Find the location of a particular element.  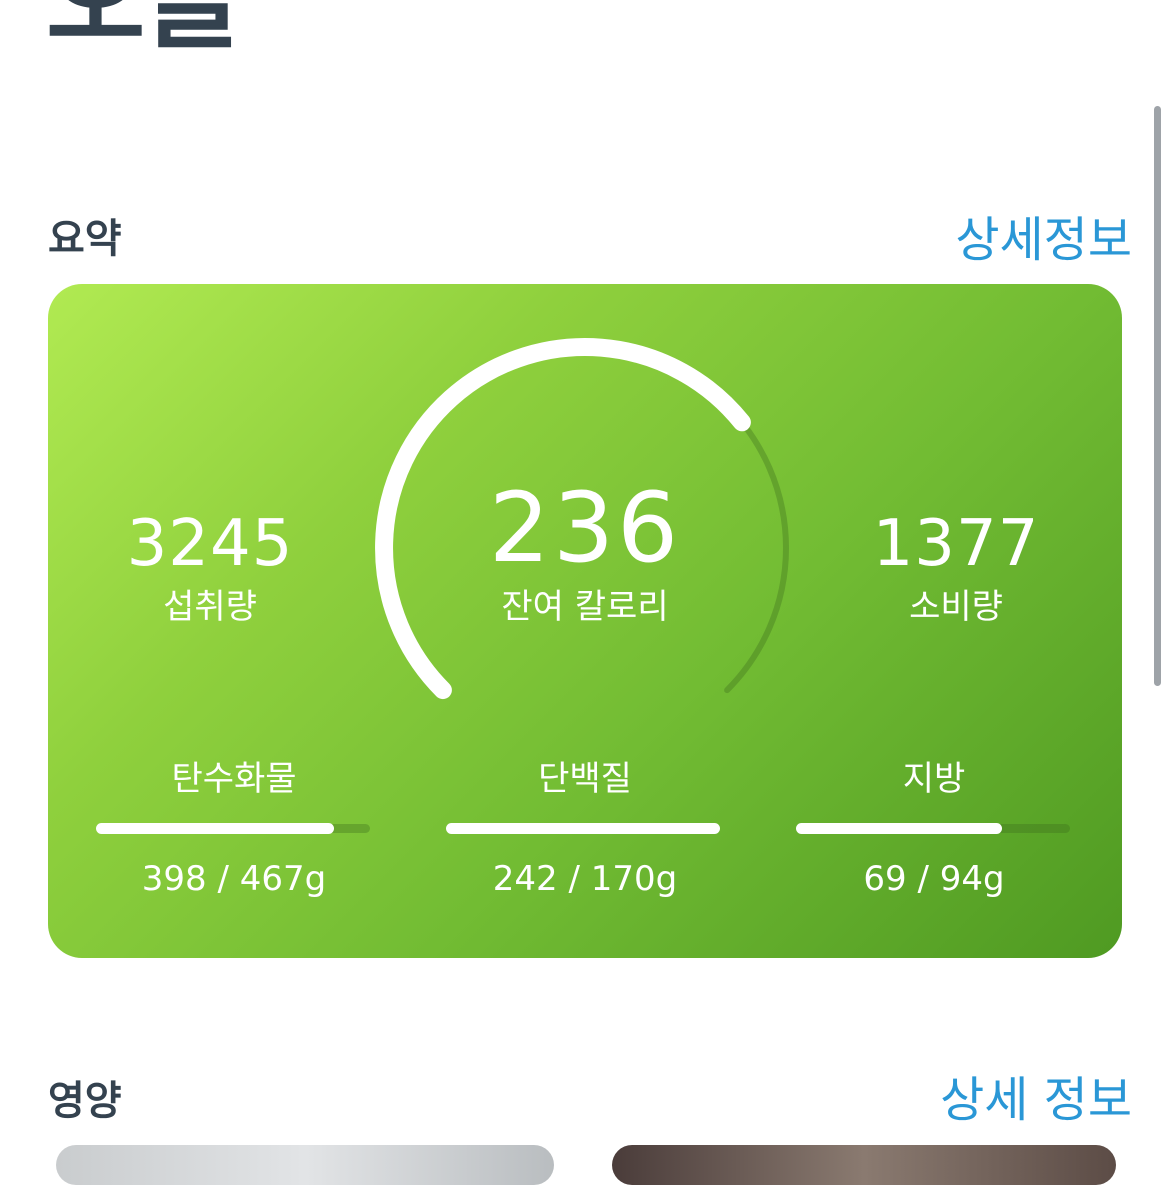

page-title: 오늘 is located at coordinates (144, 32).